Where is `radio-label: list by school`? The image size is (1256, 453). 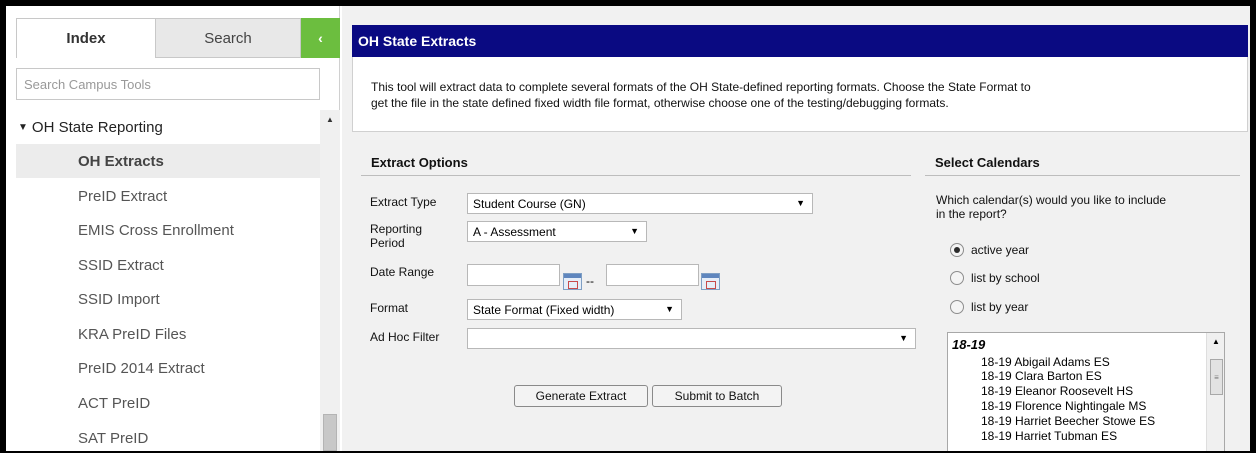 radio-label: list by school is located at coordinates (1005, 278).